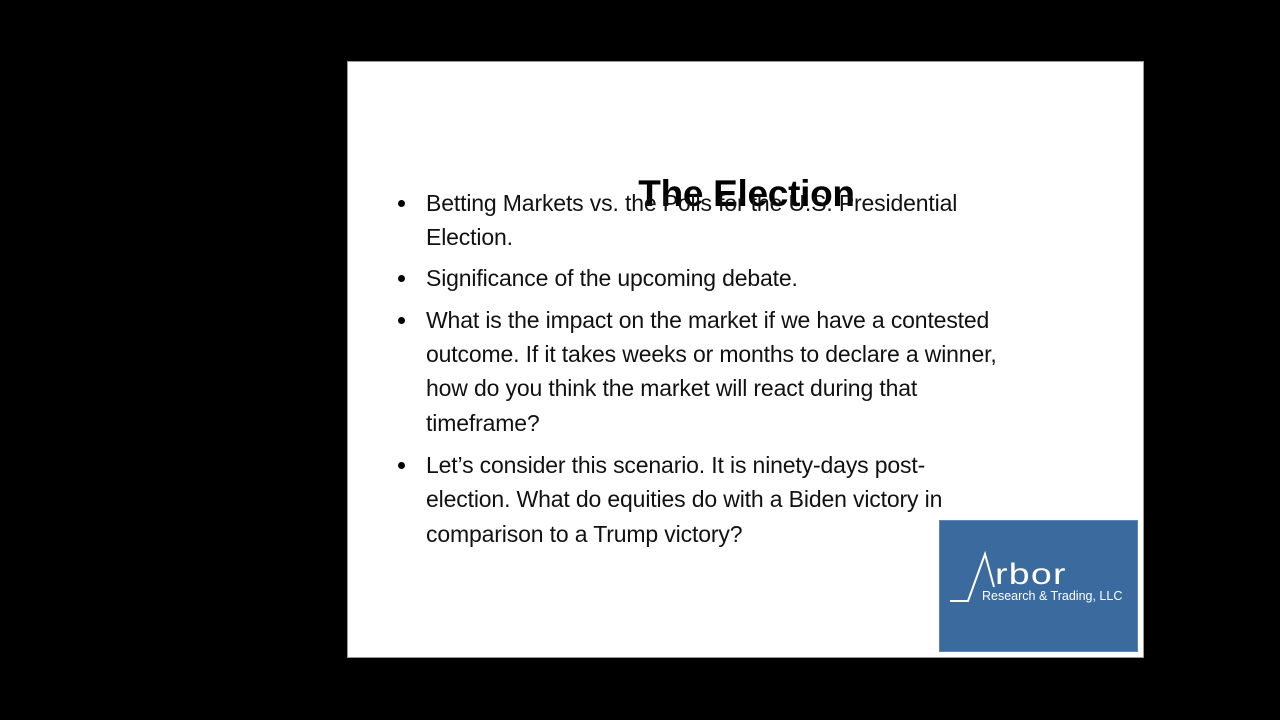  I want to click on bullet-line: comparison to a Trump victory?, so click(584, 534).